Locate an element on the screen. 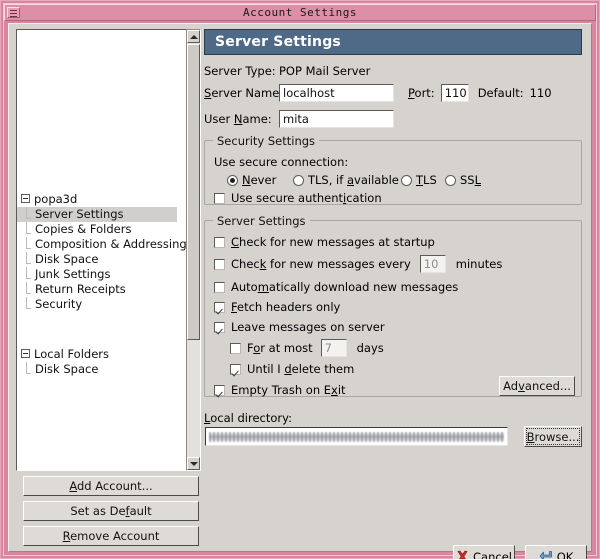  radio-never-indicator is located at coordinates (232, 180).